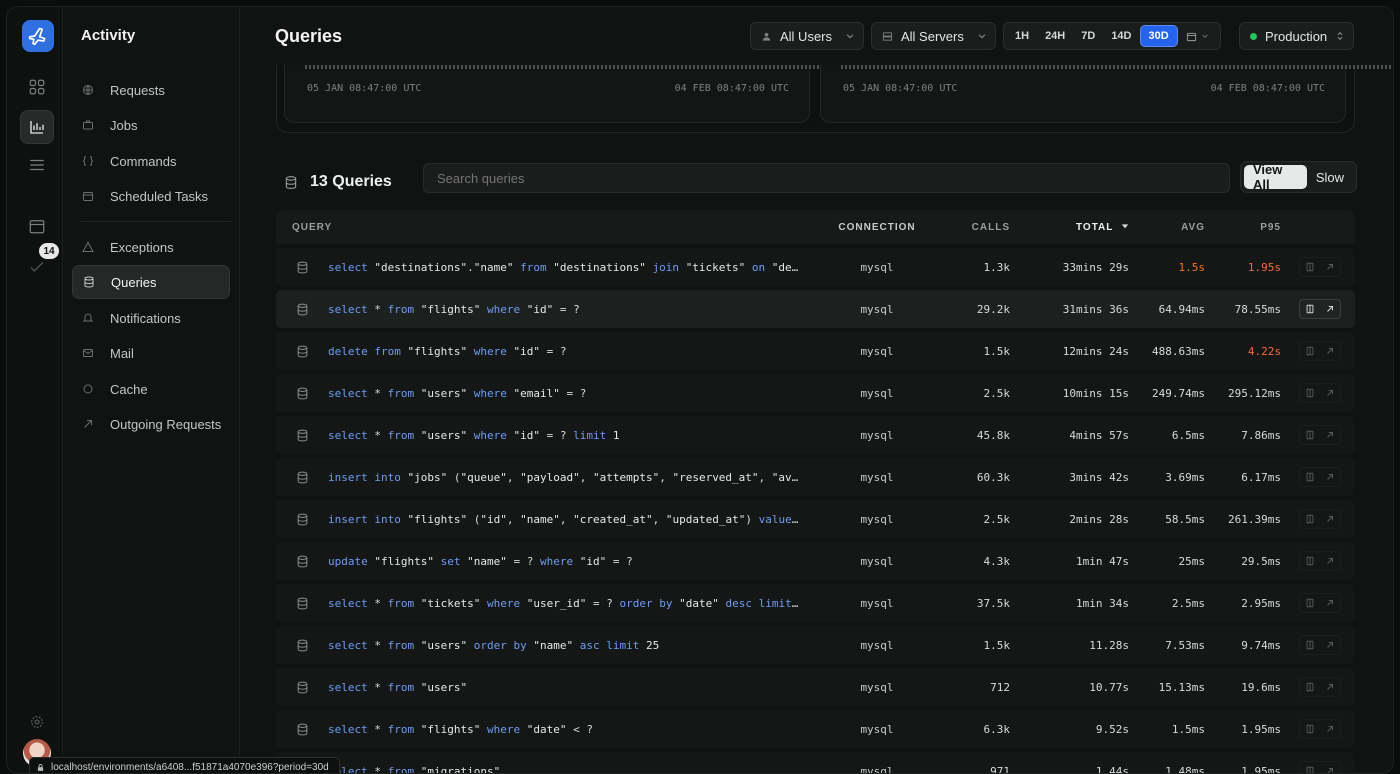 Image resolution: width=1400 pixels, height=774 pixels. Describe the element at coordinates (1121, 36) in the screenshot. I see `period-14d: 14D` at that location.